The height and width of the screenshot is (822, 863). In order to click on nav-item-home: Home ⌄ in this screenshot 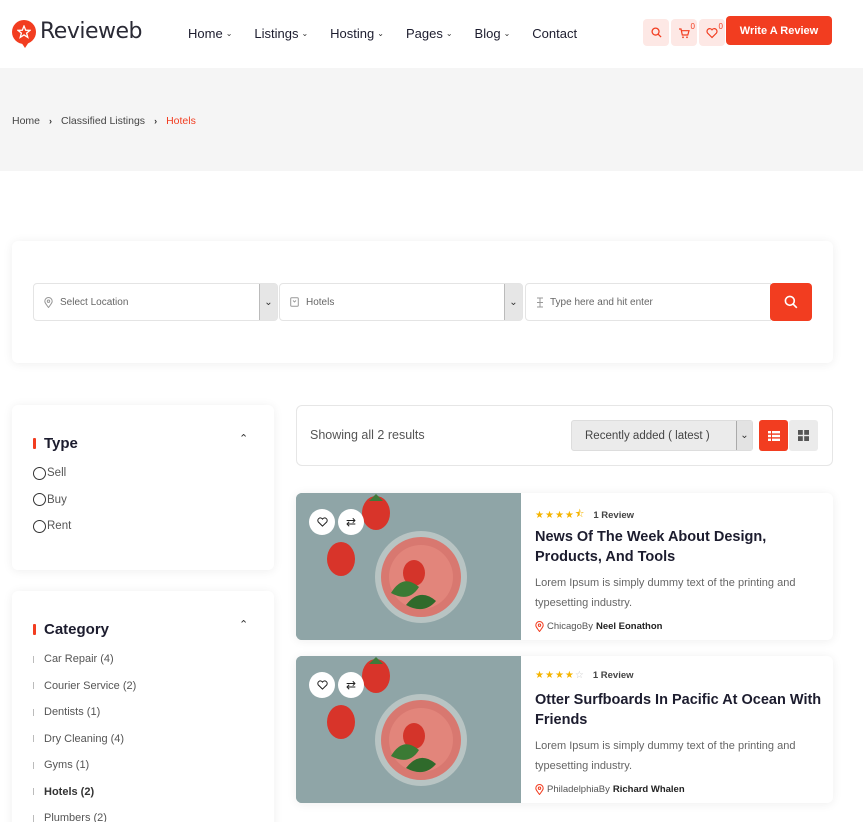, I will do `click(210, 33)`.